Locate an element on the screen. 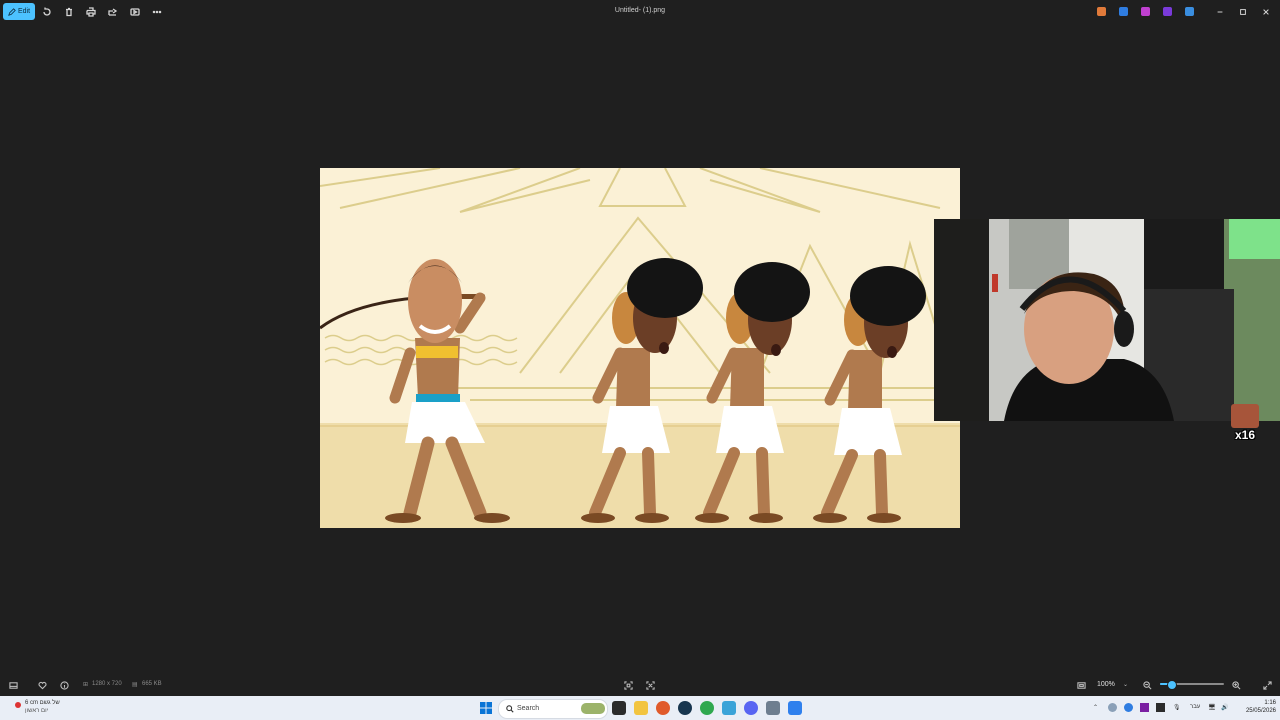  emote-count: x16 is located at coordinates (1245, 435).